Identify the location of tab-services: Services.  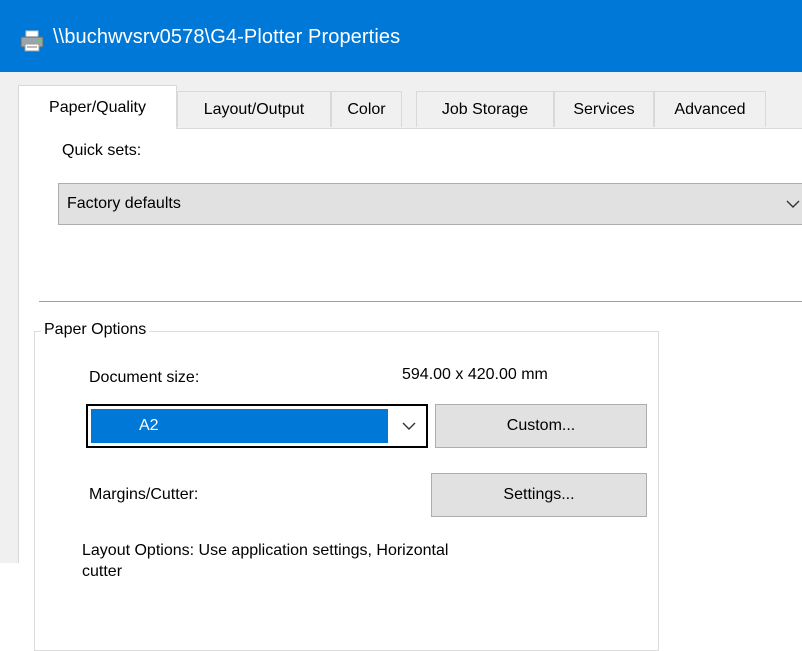
(604, 109).